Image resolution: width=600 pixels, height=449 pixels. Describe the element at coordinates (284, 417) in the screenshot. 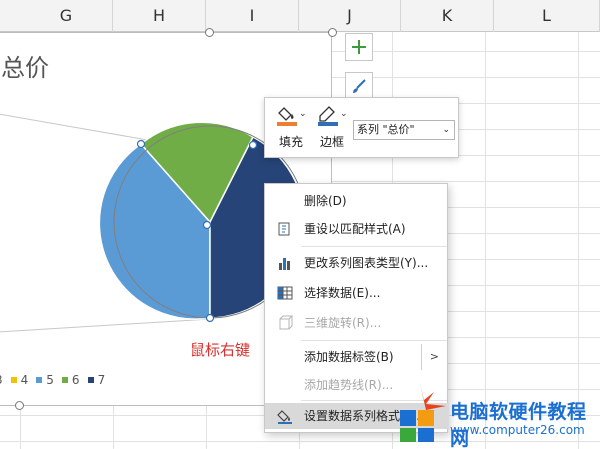

I see `format-series-icon` at that location.